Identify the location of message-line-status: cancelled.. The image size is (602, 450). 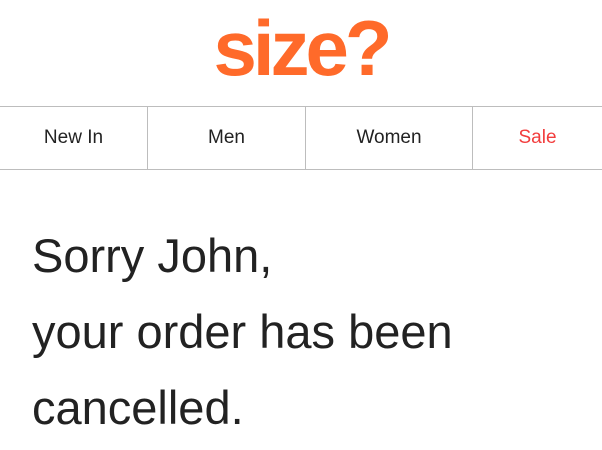
(138, 407).